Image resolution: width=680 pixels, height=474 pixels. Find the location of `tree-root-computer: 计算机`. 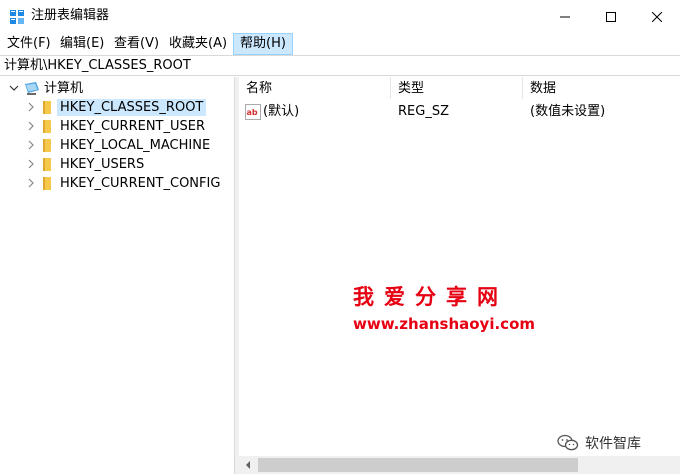

tree-root-computer: 计算机 is located at coordinates (117, 88).